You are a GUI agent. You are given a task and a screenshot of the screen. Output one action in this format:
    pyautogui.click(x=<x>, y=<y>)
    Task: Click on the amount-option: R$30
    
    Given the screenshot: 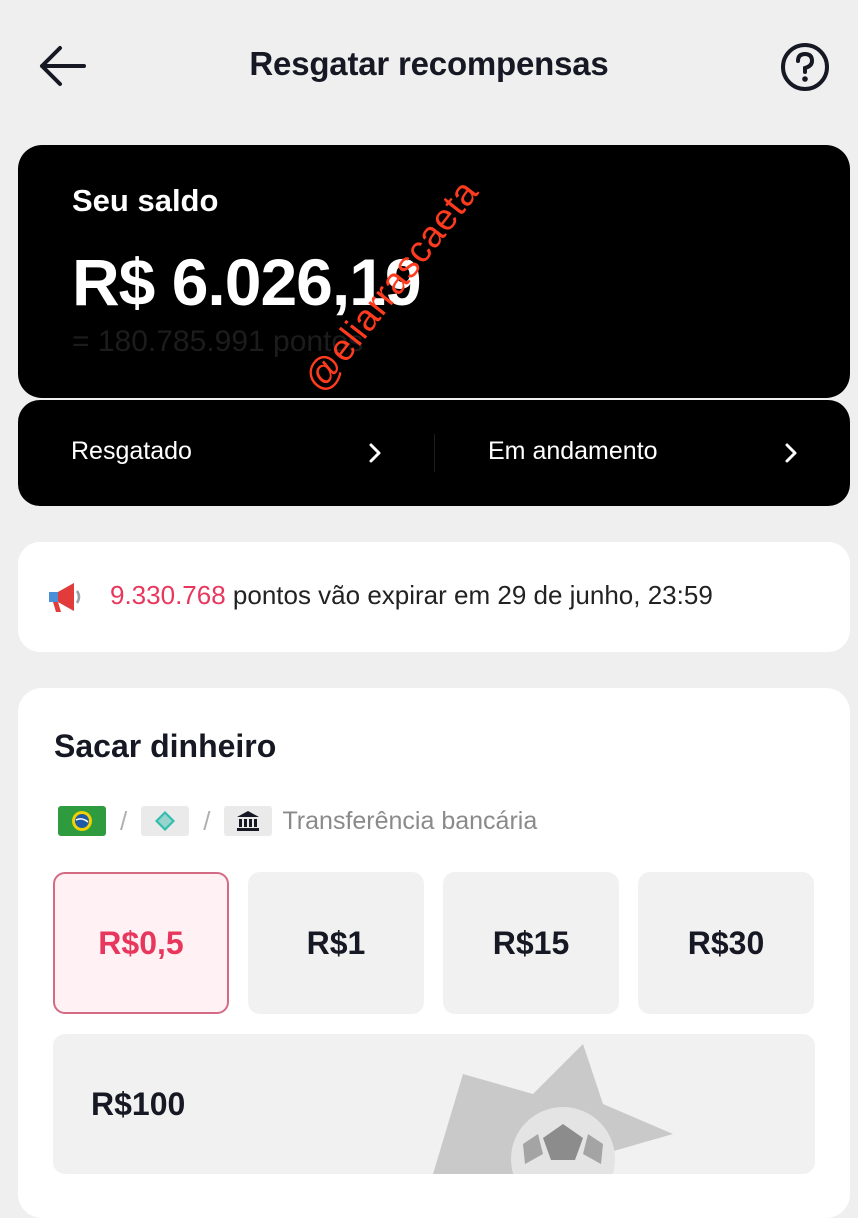 What is the action you would take?
    pyautogui.click(x=726, y=943)
    